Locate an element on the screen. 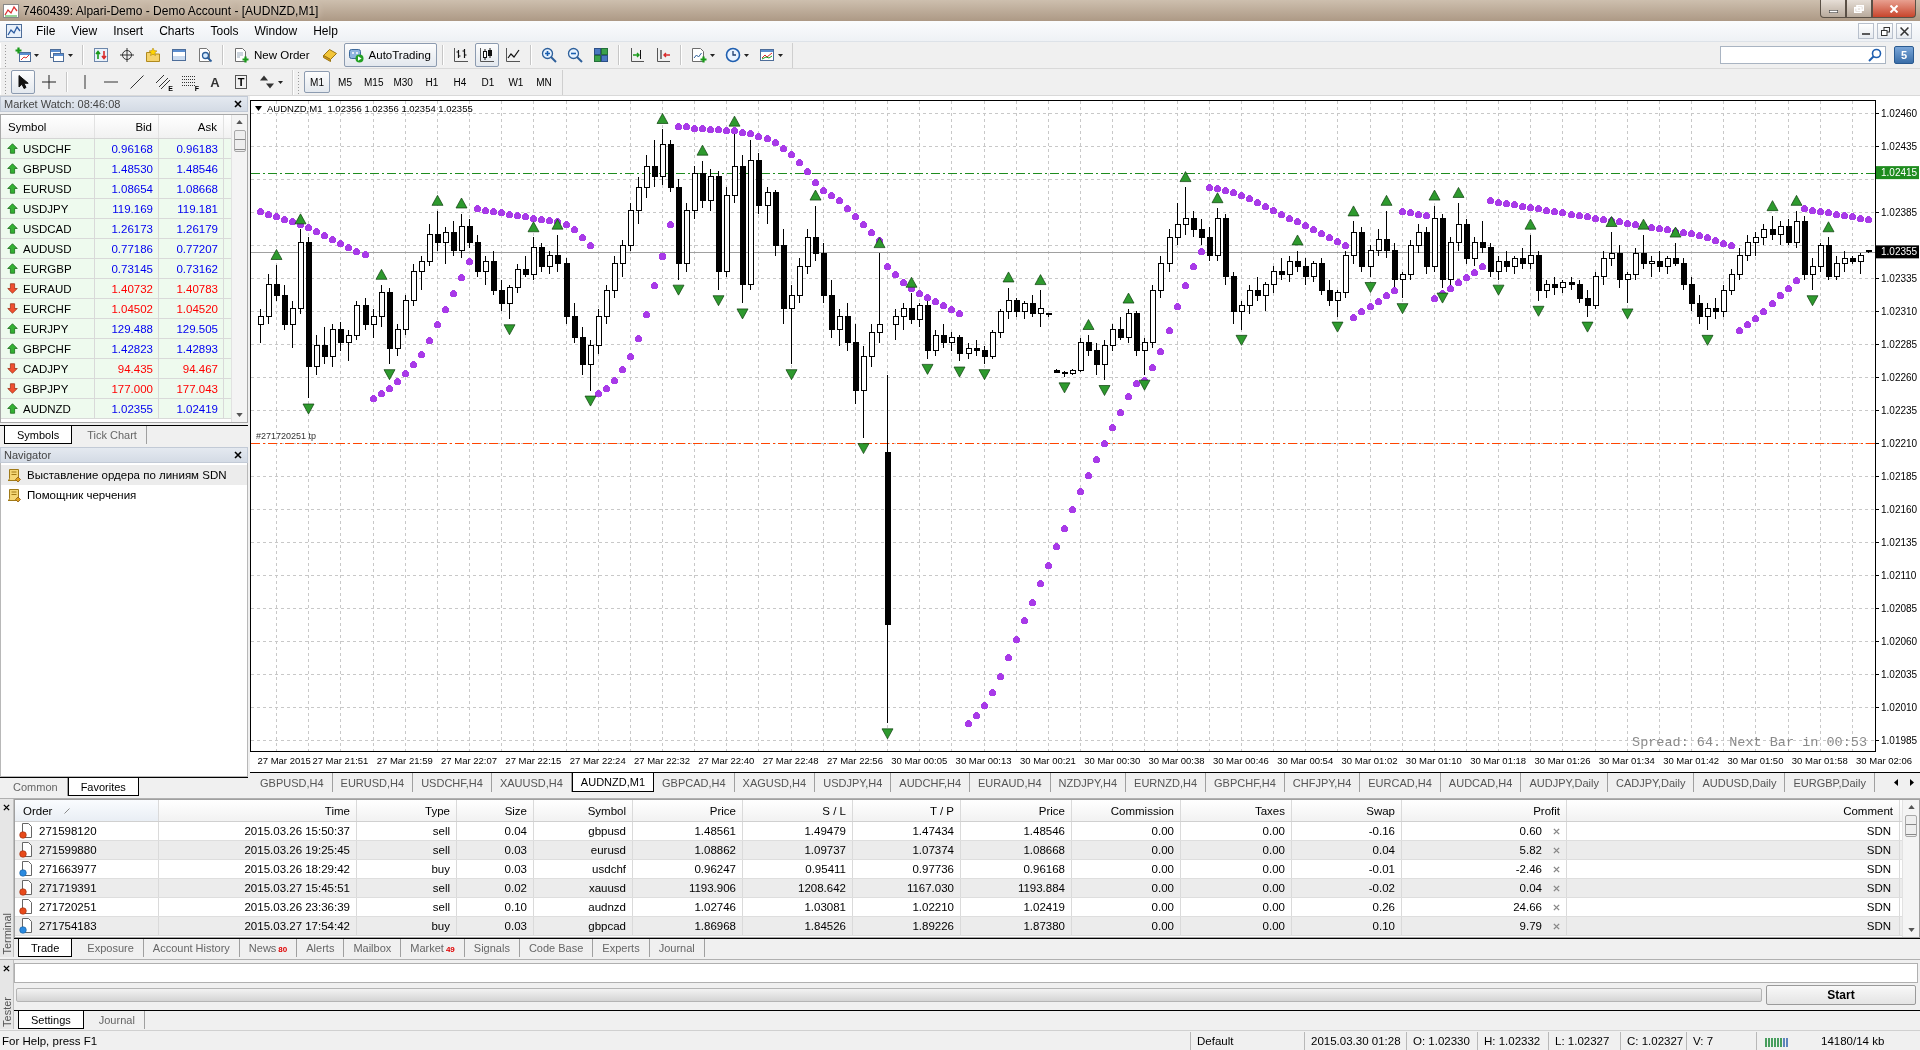  messages-button: 5 is located at coordinates (1904, 55).